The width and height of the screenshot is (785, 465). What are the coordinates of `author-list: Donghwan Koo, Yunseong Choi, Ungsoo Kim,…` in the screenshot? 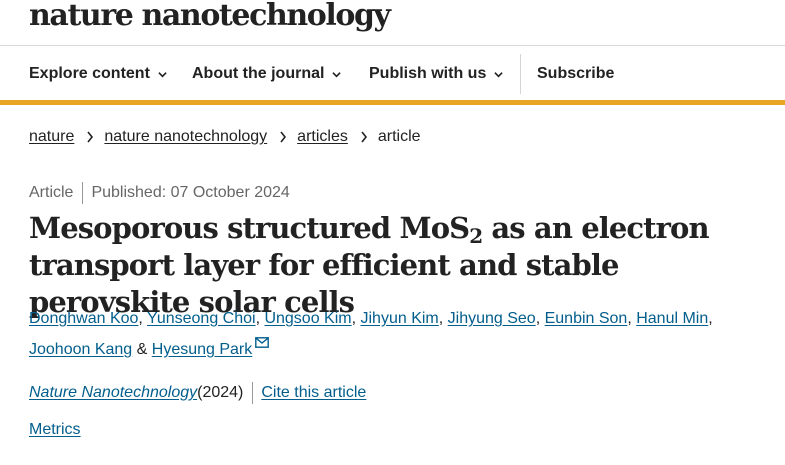 It's located at (371, 334).